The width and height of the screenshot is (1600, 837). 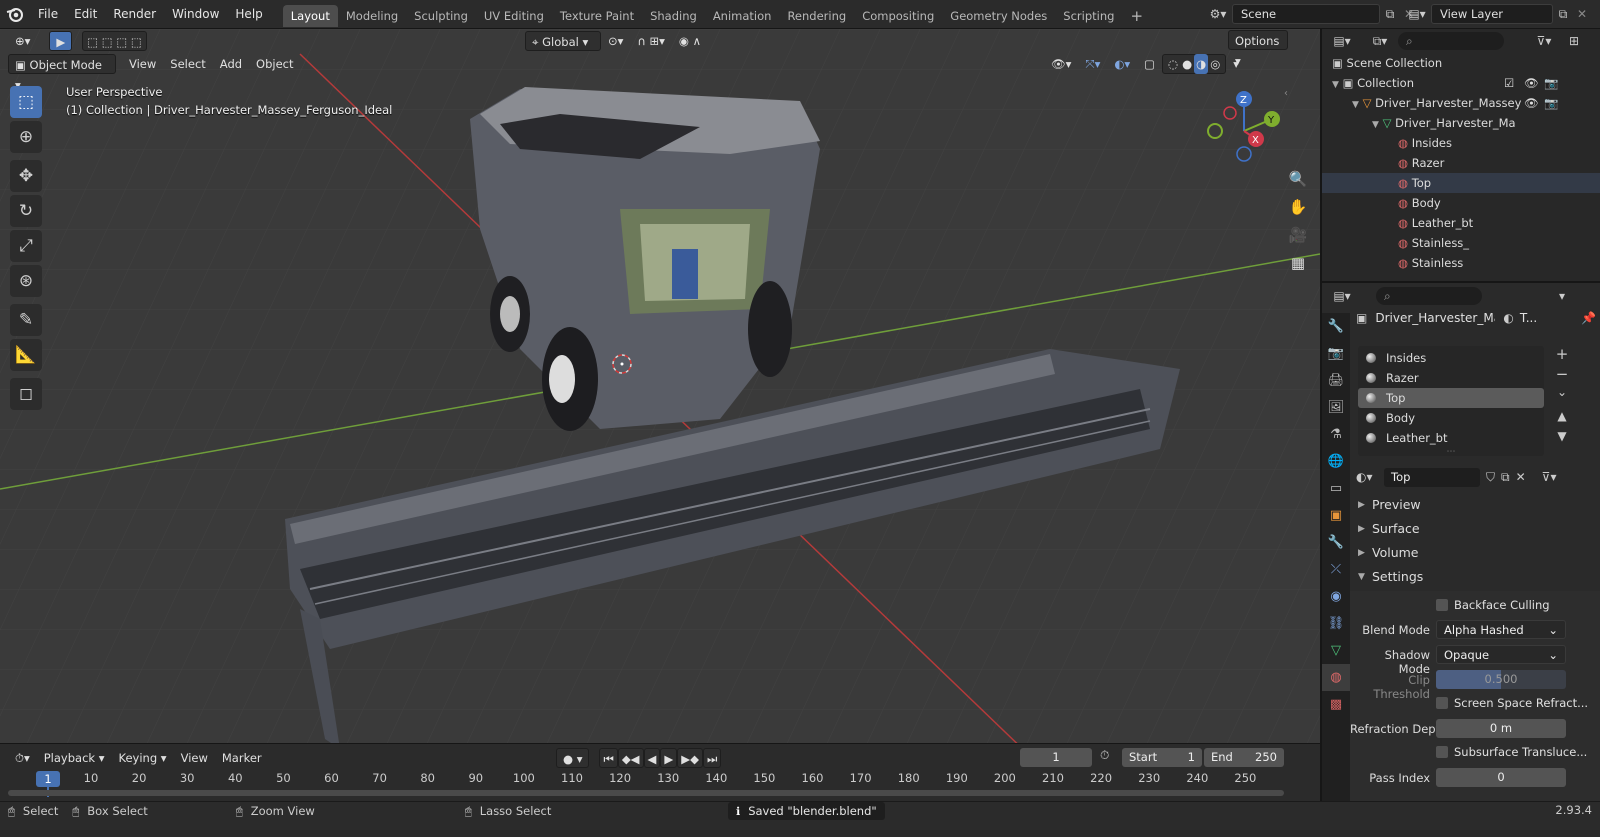 What do you see at coordinates (1336, 407) in the screenshot?
I see `view-layer-tab-icon: 🖼` at bounding box center [1336, 407].